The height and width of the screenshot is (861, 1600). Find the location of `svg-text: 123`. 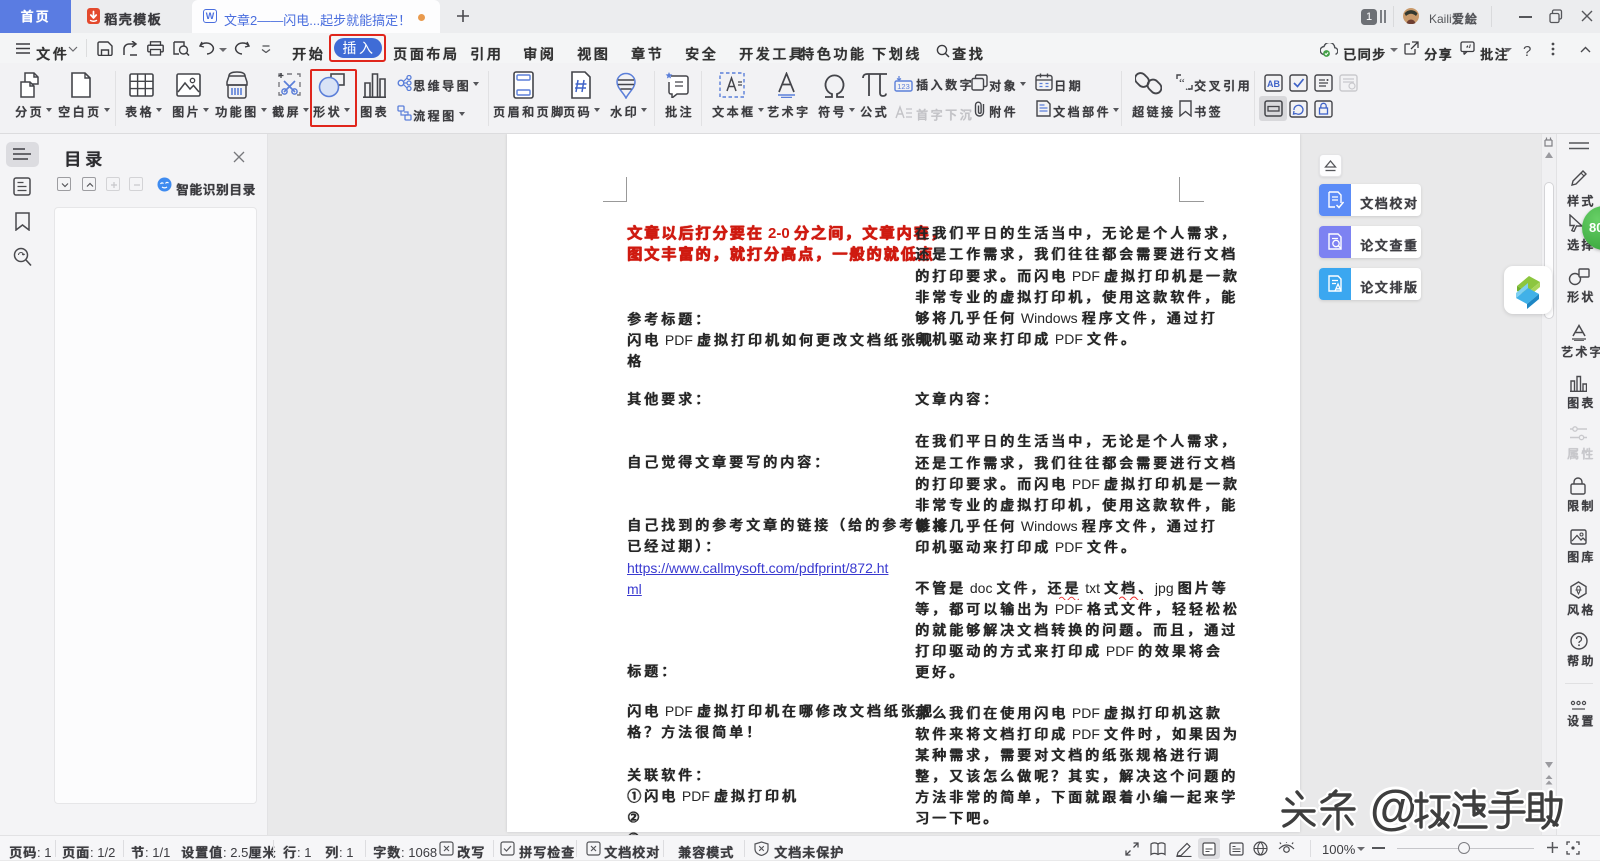

svg-text: 123 is located at coordinates (903, 86).